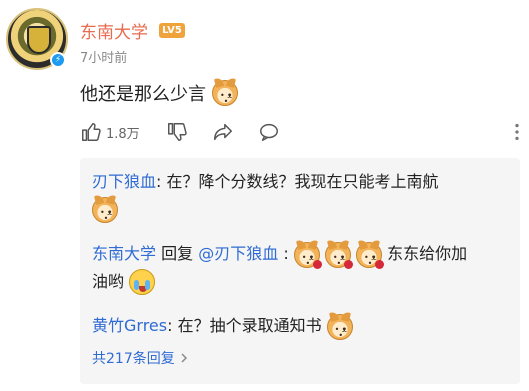  What do you see at coordinates (286, 253) in the screenshot?
I see `reply-colon: :` at bounding box center [286, 253].